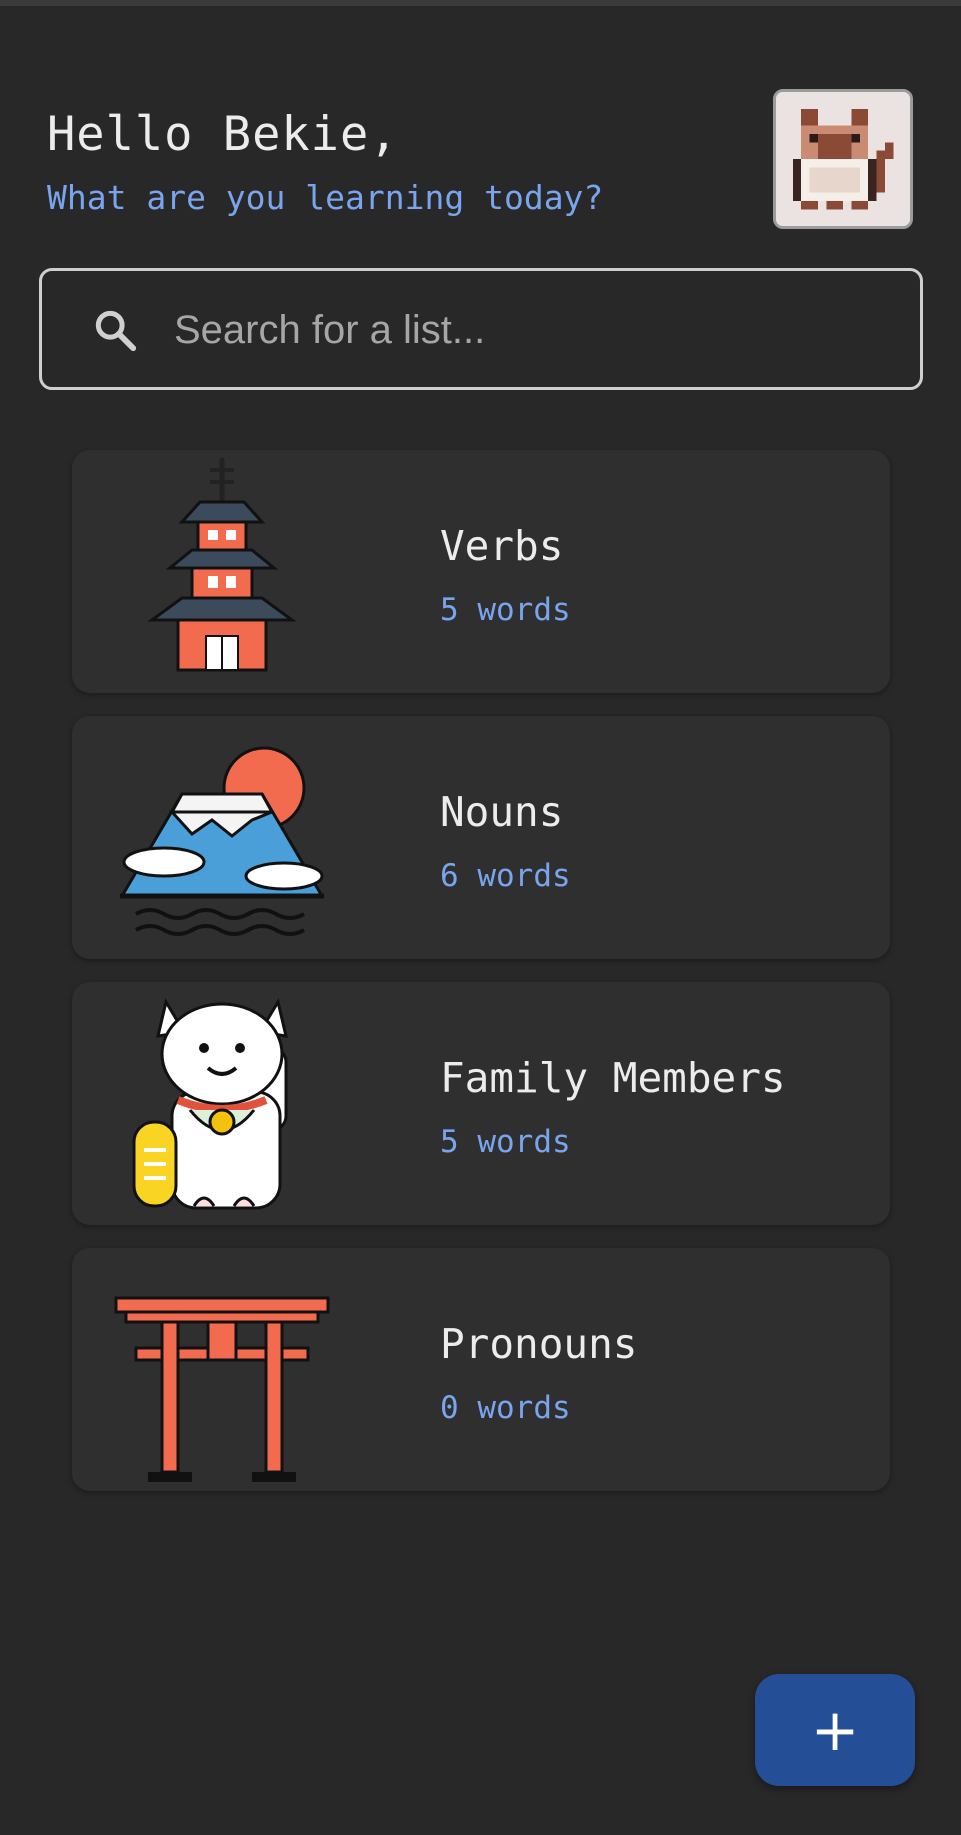 This screenshot has height=1835, width=961. I want to click on list-title: Verbs, so click(502, 546).